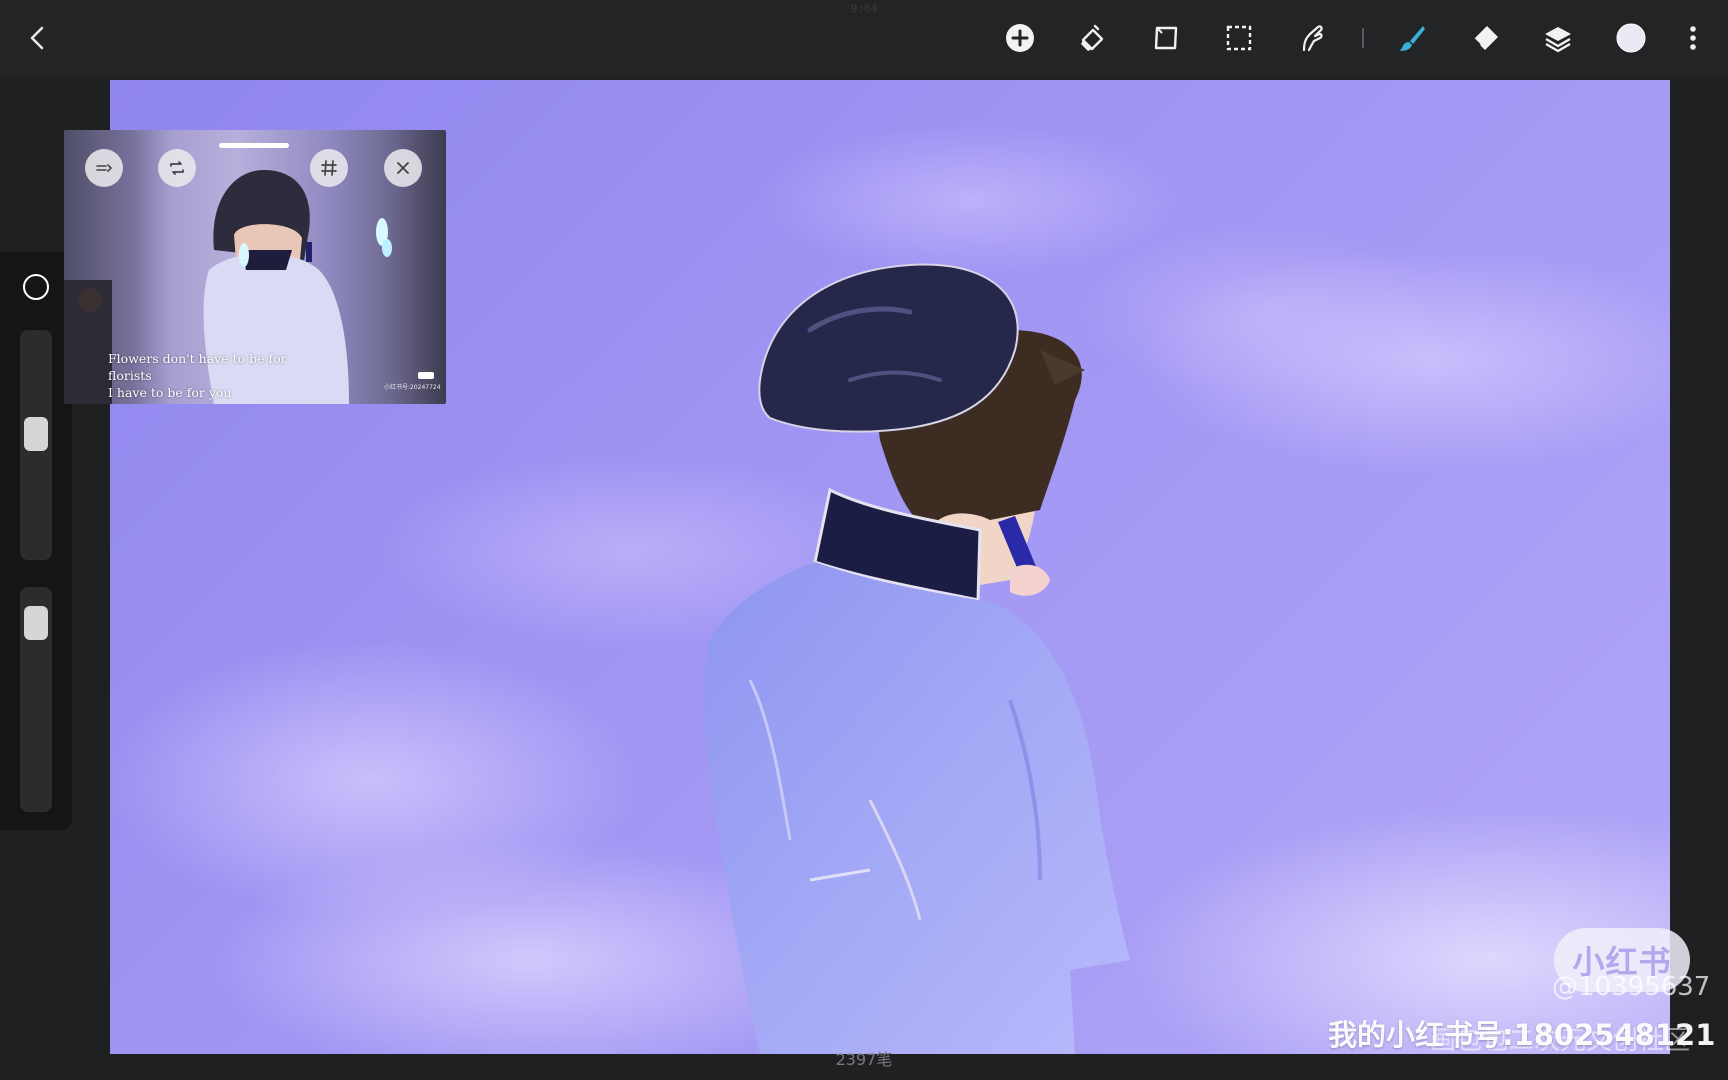  I want to click on status-text: 9:04, so click(864, 8).